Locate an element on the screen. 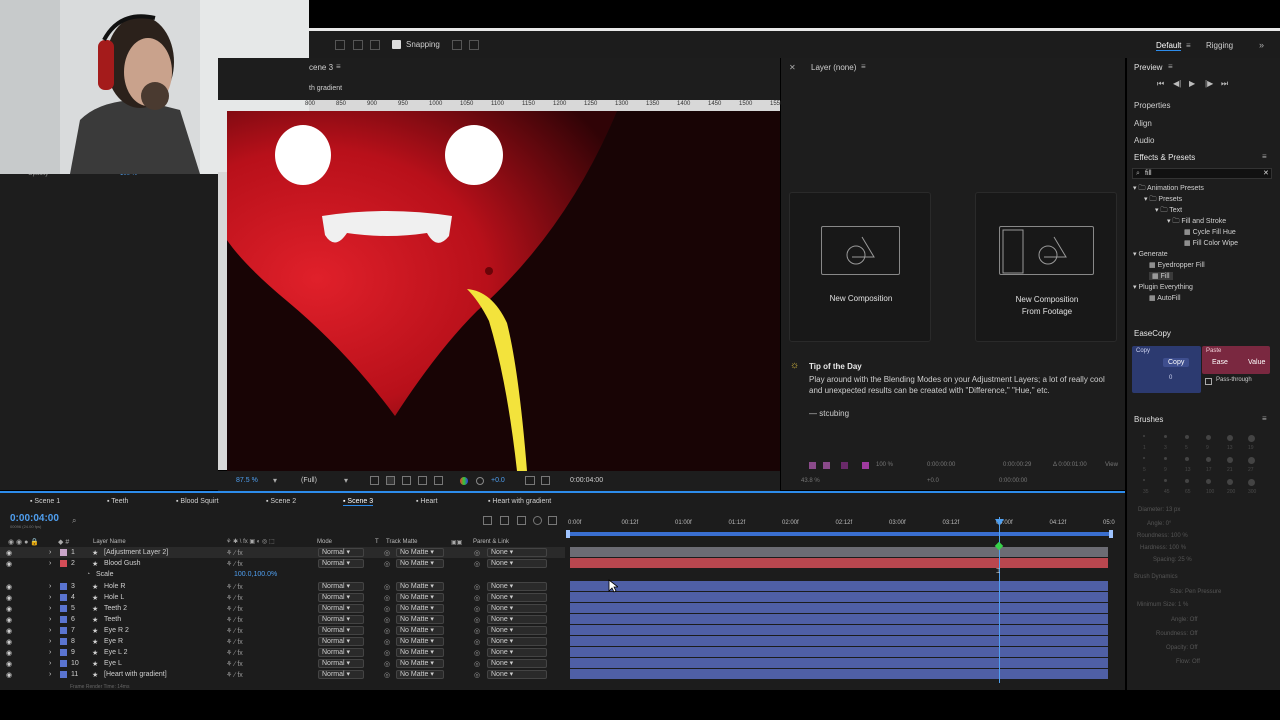 The image size is (1280, 720). exposure-value: +0.0 is located at coordinates (498, 480).